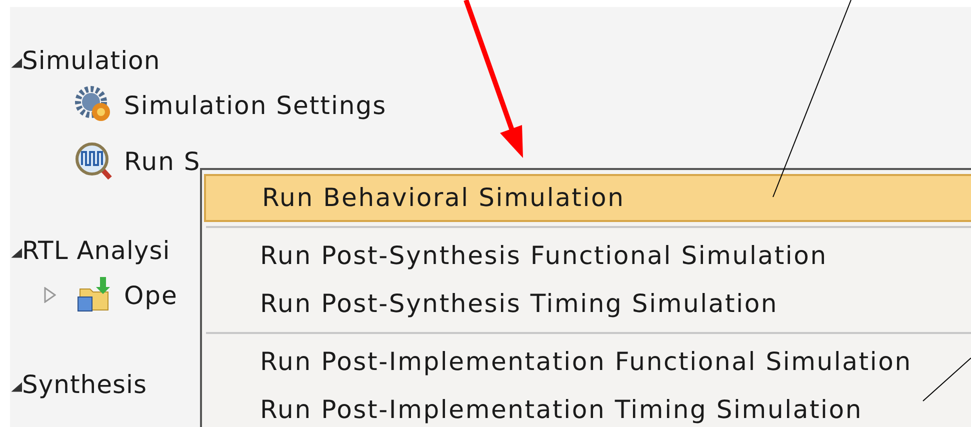  Describe the element at coordinates (85, 385) in the screenshot. I see `section-label: Synthesis` at that location.